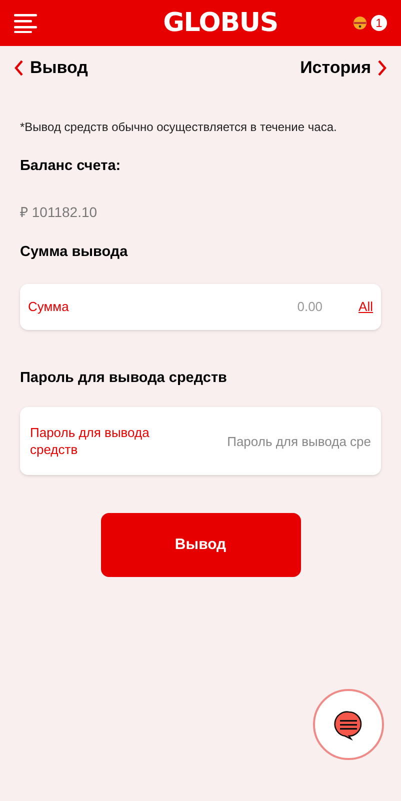  Describe the element at coordinates (200, 545) in the screenshot. I see `withdraw-button: Вывод` at that location.